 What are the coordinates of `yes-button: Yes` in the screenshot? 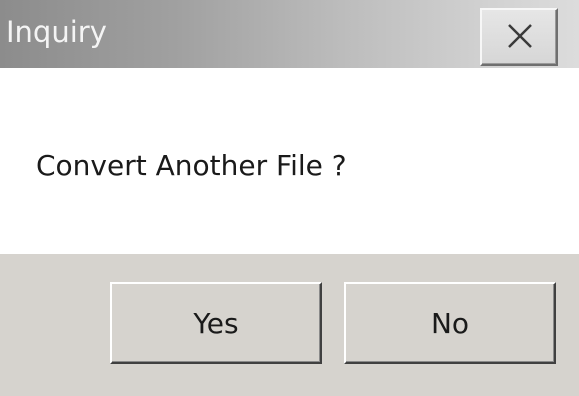 It's located at (216, 323).